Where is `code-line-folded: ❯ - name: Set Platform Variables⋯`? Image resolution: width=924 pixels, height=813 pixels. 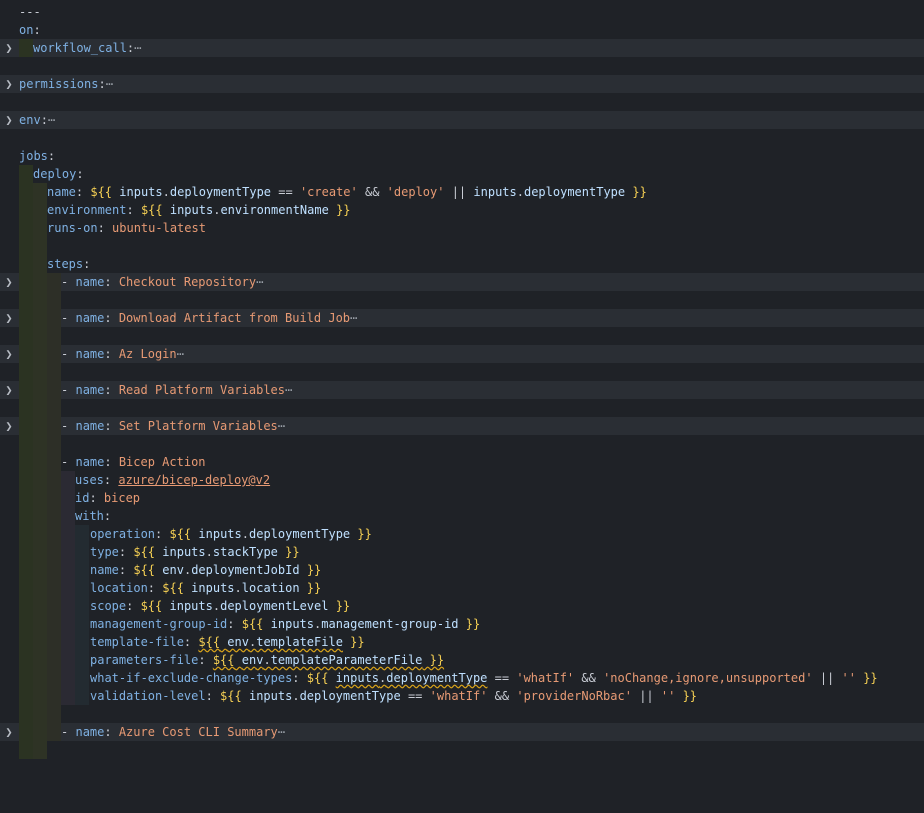 code-line-folded: ❯ - name: Set Platform Variables⋯ is located at coordinates (462, 426).